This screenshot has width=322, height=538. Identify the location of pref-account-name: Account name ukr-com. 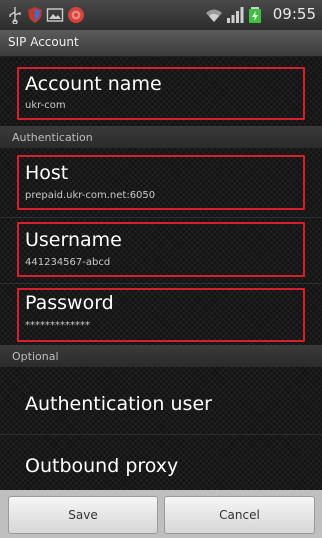
(161, 91).